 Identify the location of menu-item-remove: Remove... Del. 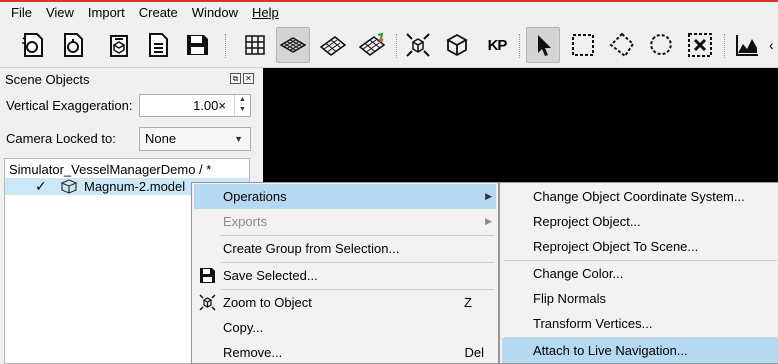
(345, 352).